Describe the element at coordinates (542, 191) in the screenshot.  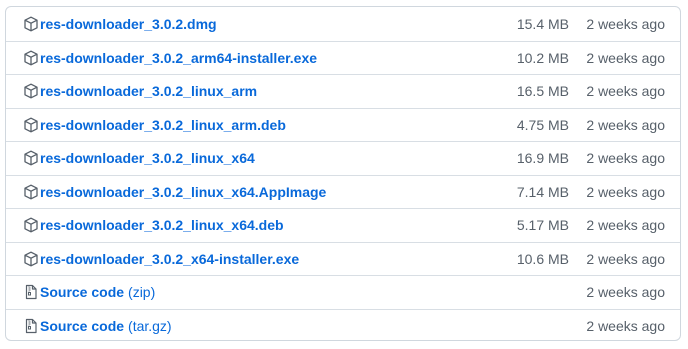
I see `asset-size: 7.14 MB` at that location.